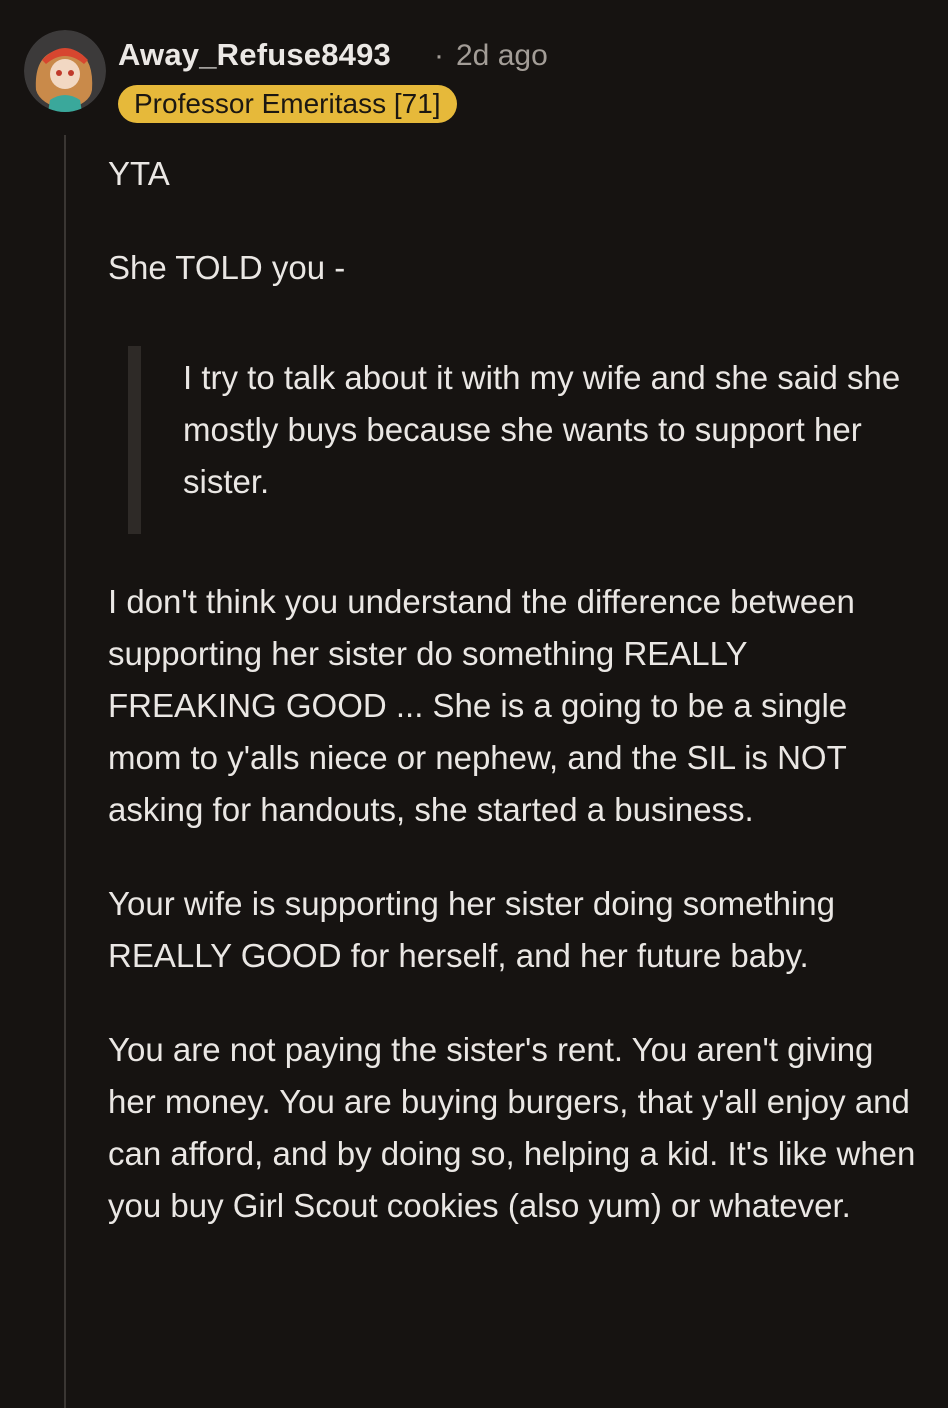 This screenshot has height=1408, width=948. What do you see at coordinates (227, 267) in the screenshot?
I see `comment-paragraph: She TOLD you -` at bounding box center [227, 267].